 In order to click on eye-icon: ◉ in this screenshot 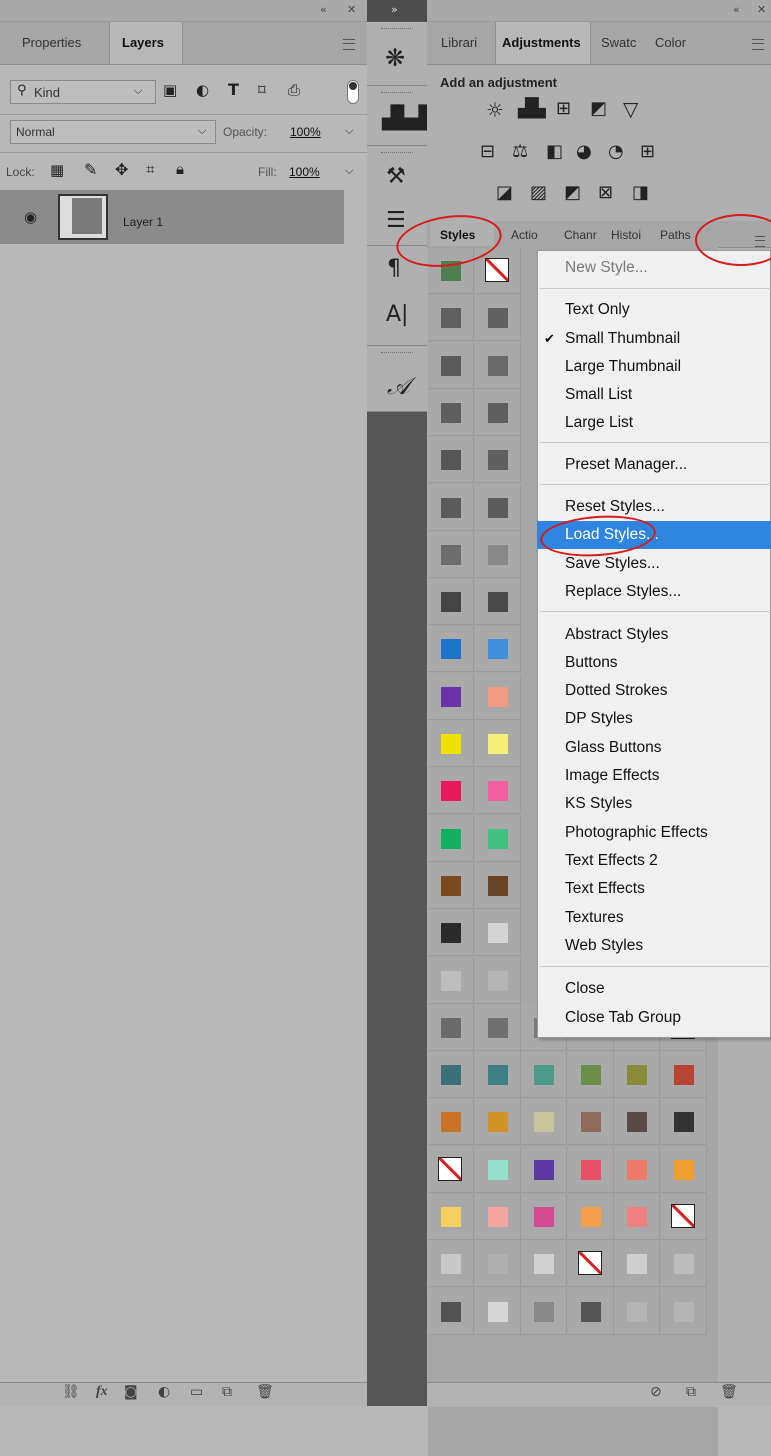, I will do `click(30, 217)`.